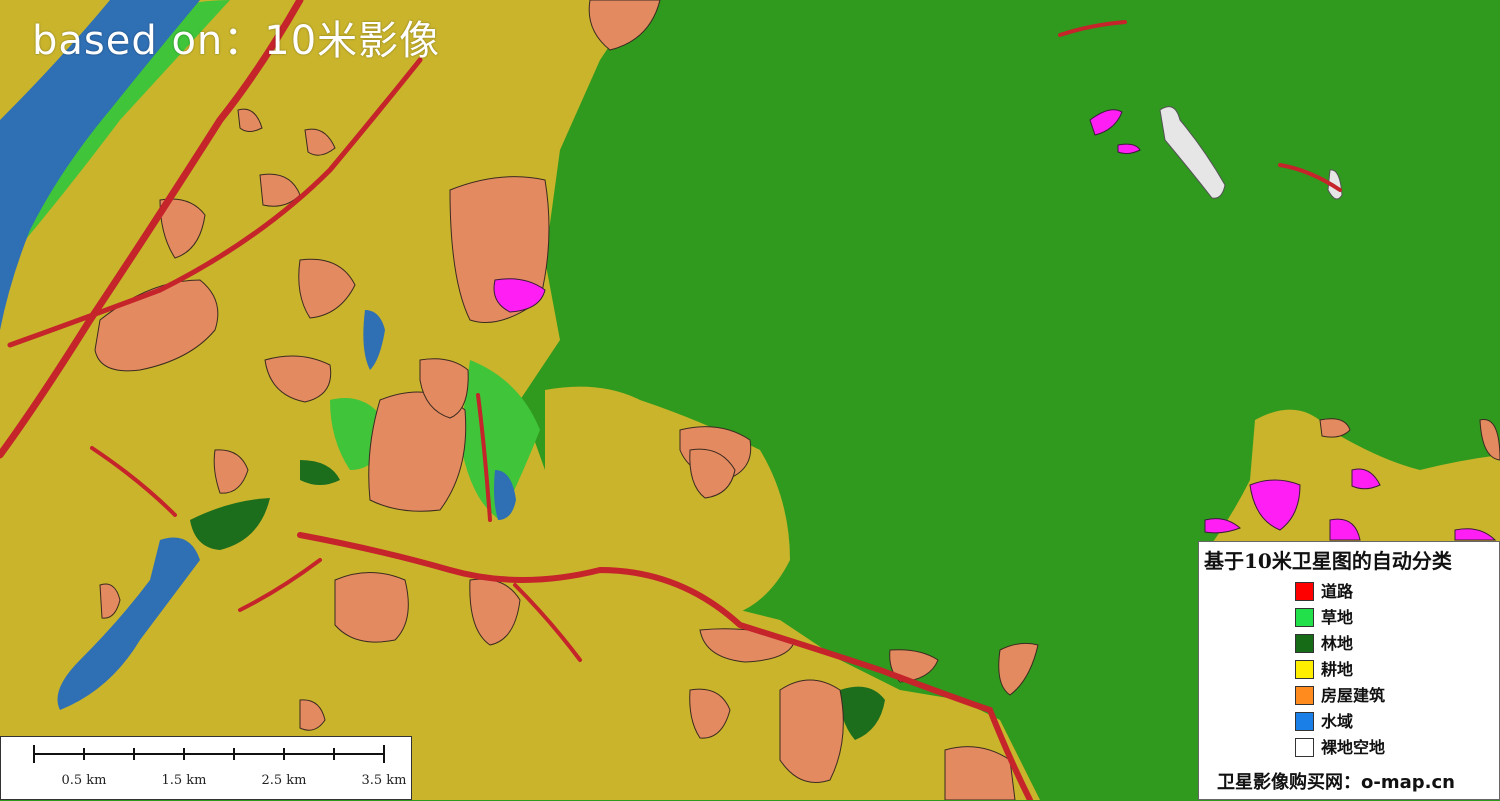 The width and height of the screenshot is (1500, 801). What do you see at coordinates (1336, 782) in the screenshot?
I see `source-credit: 卫星影像购买网：o-map.cn` at bounding box center [1336, 782].